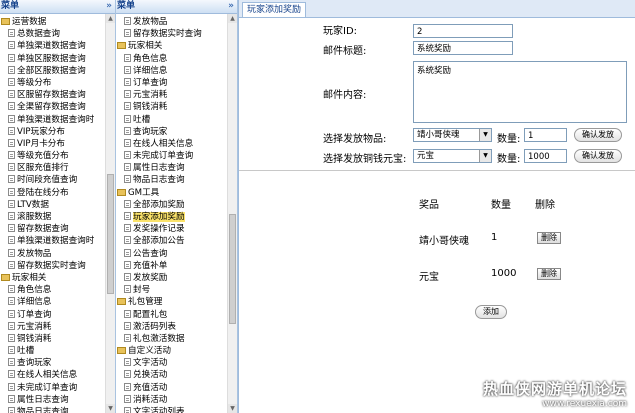  Describe the element at coordinates (171, 302) in the screenshot. I see `menu-folder: 礼包管理` at that location.